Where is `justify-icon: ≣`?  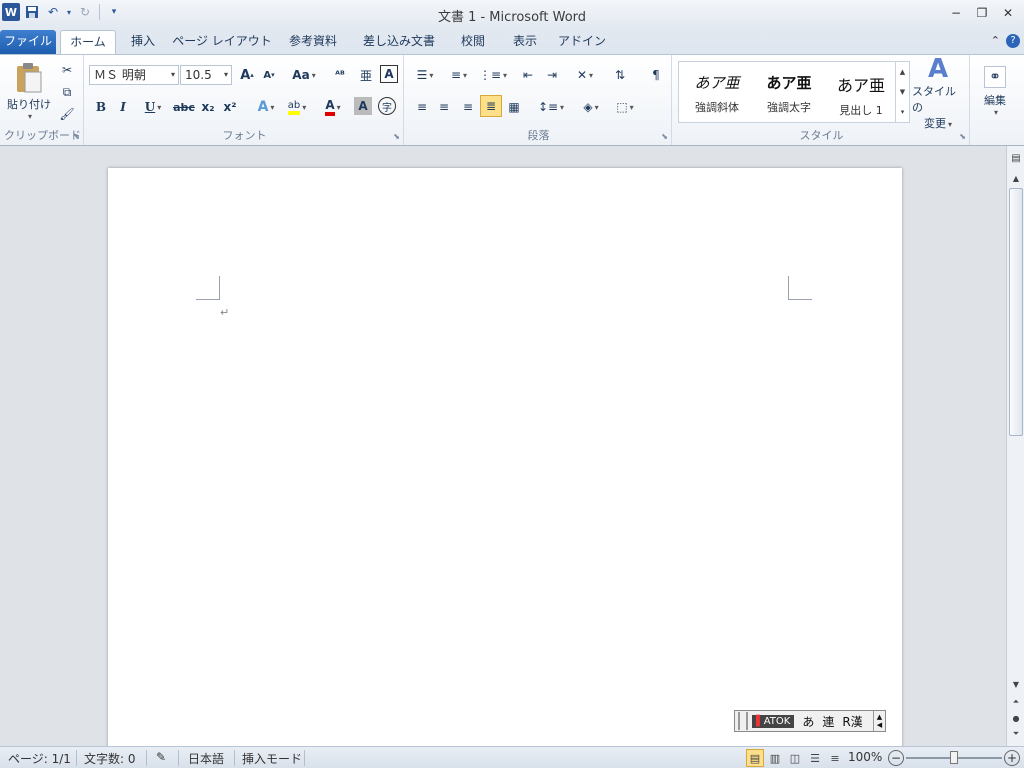
justify-icon: ≣ is located at coordinates (491, 106).